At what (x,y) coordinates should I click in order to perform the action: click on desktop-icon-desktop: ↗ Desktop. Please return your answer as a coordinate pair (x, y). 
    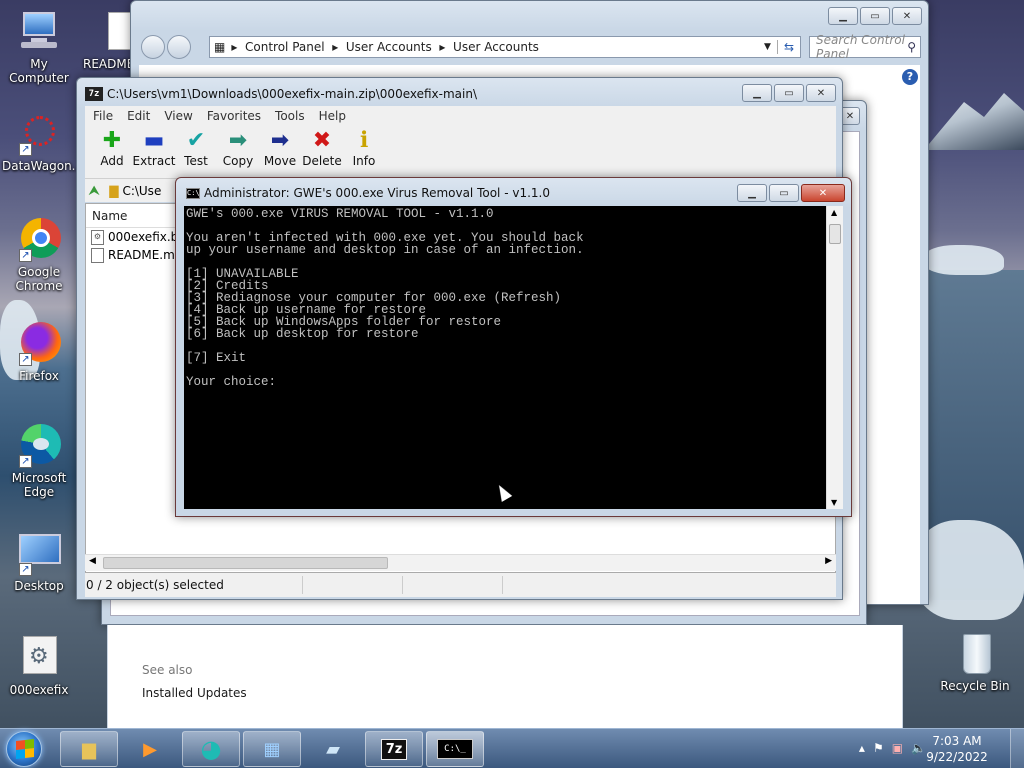
    Looking at the image, I should click on (39, 562).